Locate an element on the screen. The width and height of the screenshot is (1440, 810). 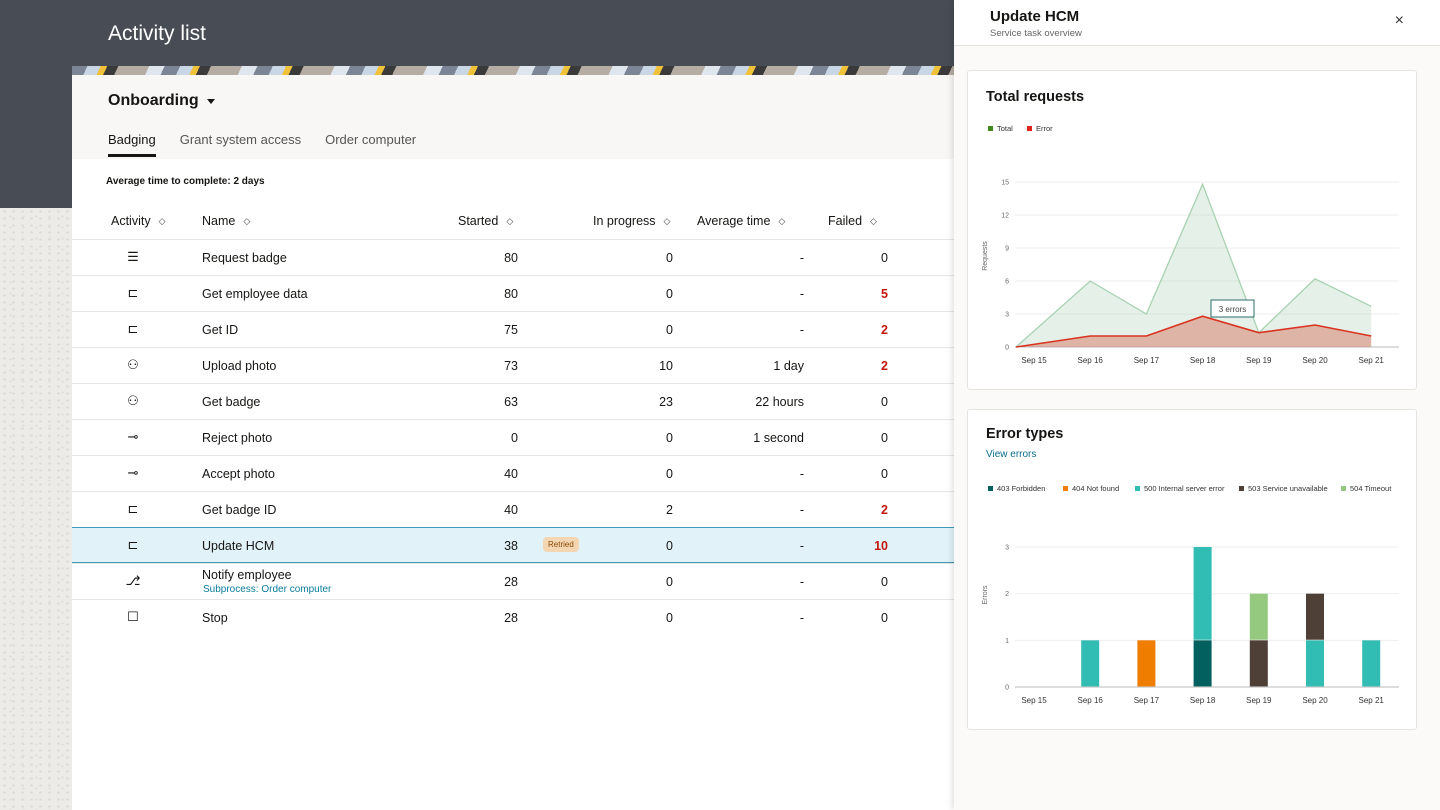
y-axis-label: Errors is located at coordinates (985, 595).